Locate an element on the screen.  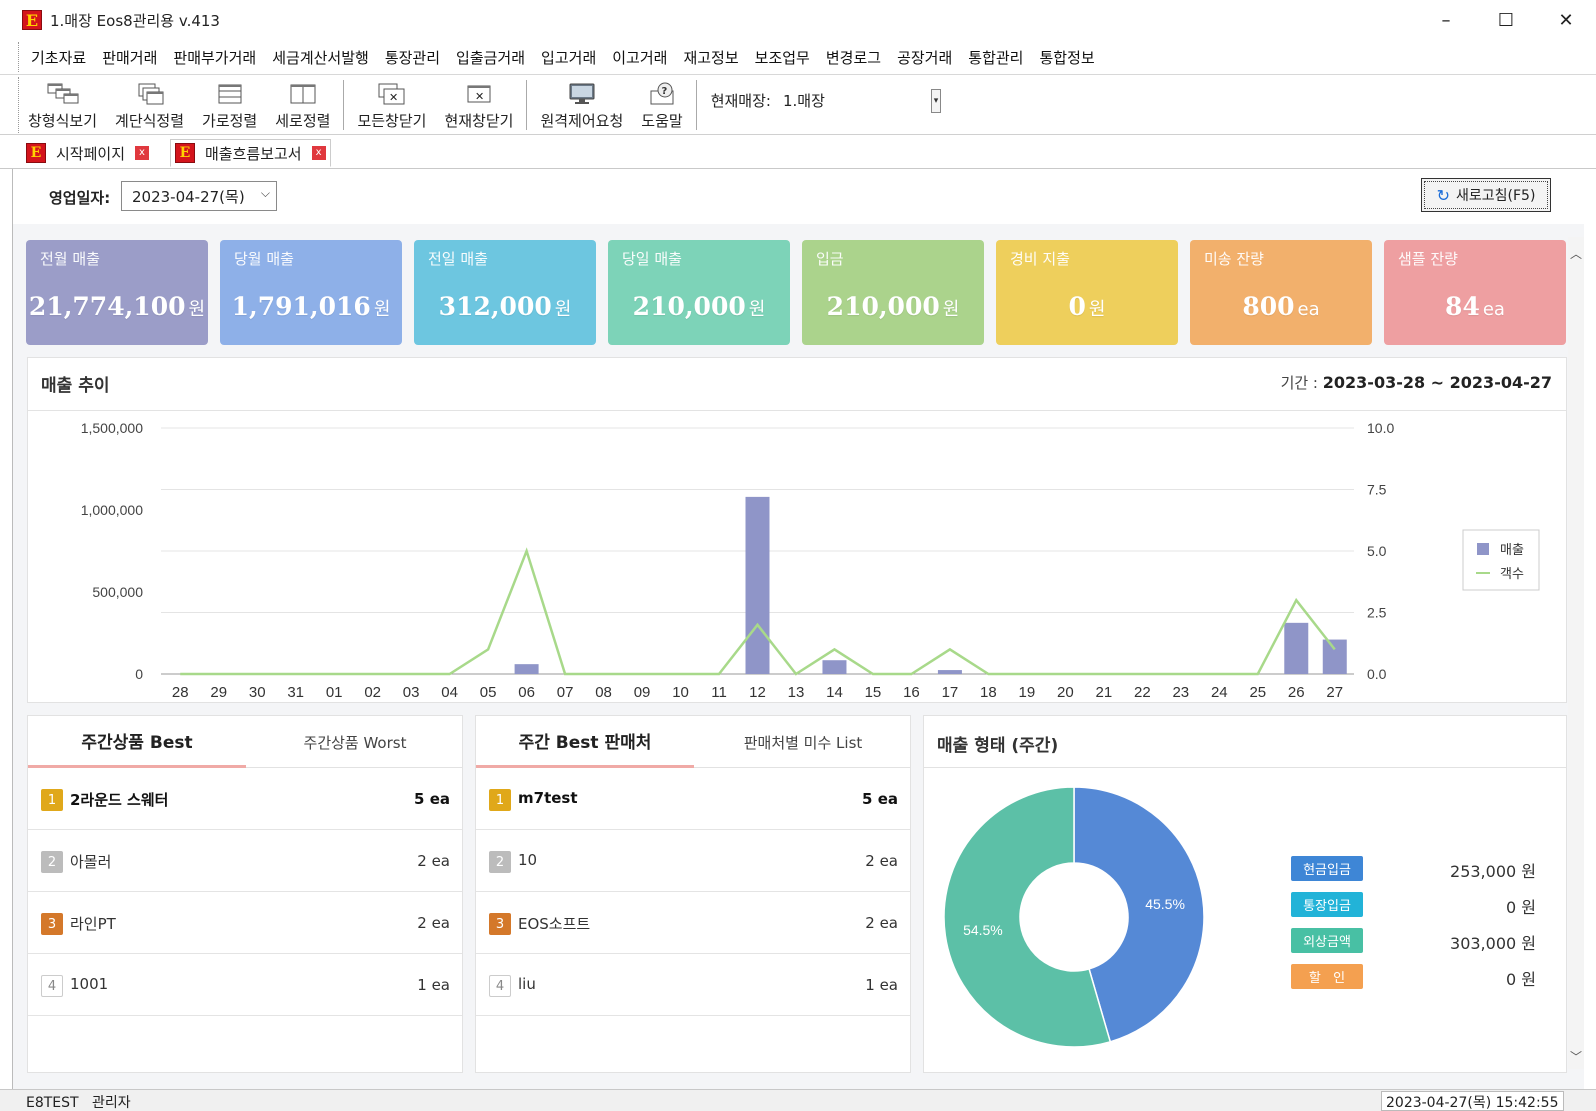
menu-item-bank: 통장관리 is located at coordinates (412, 57).